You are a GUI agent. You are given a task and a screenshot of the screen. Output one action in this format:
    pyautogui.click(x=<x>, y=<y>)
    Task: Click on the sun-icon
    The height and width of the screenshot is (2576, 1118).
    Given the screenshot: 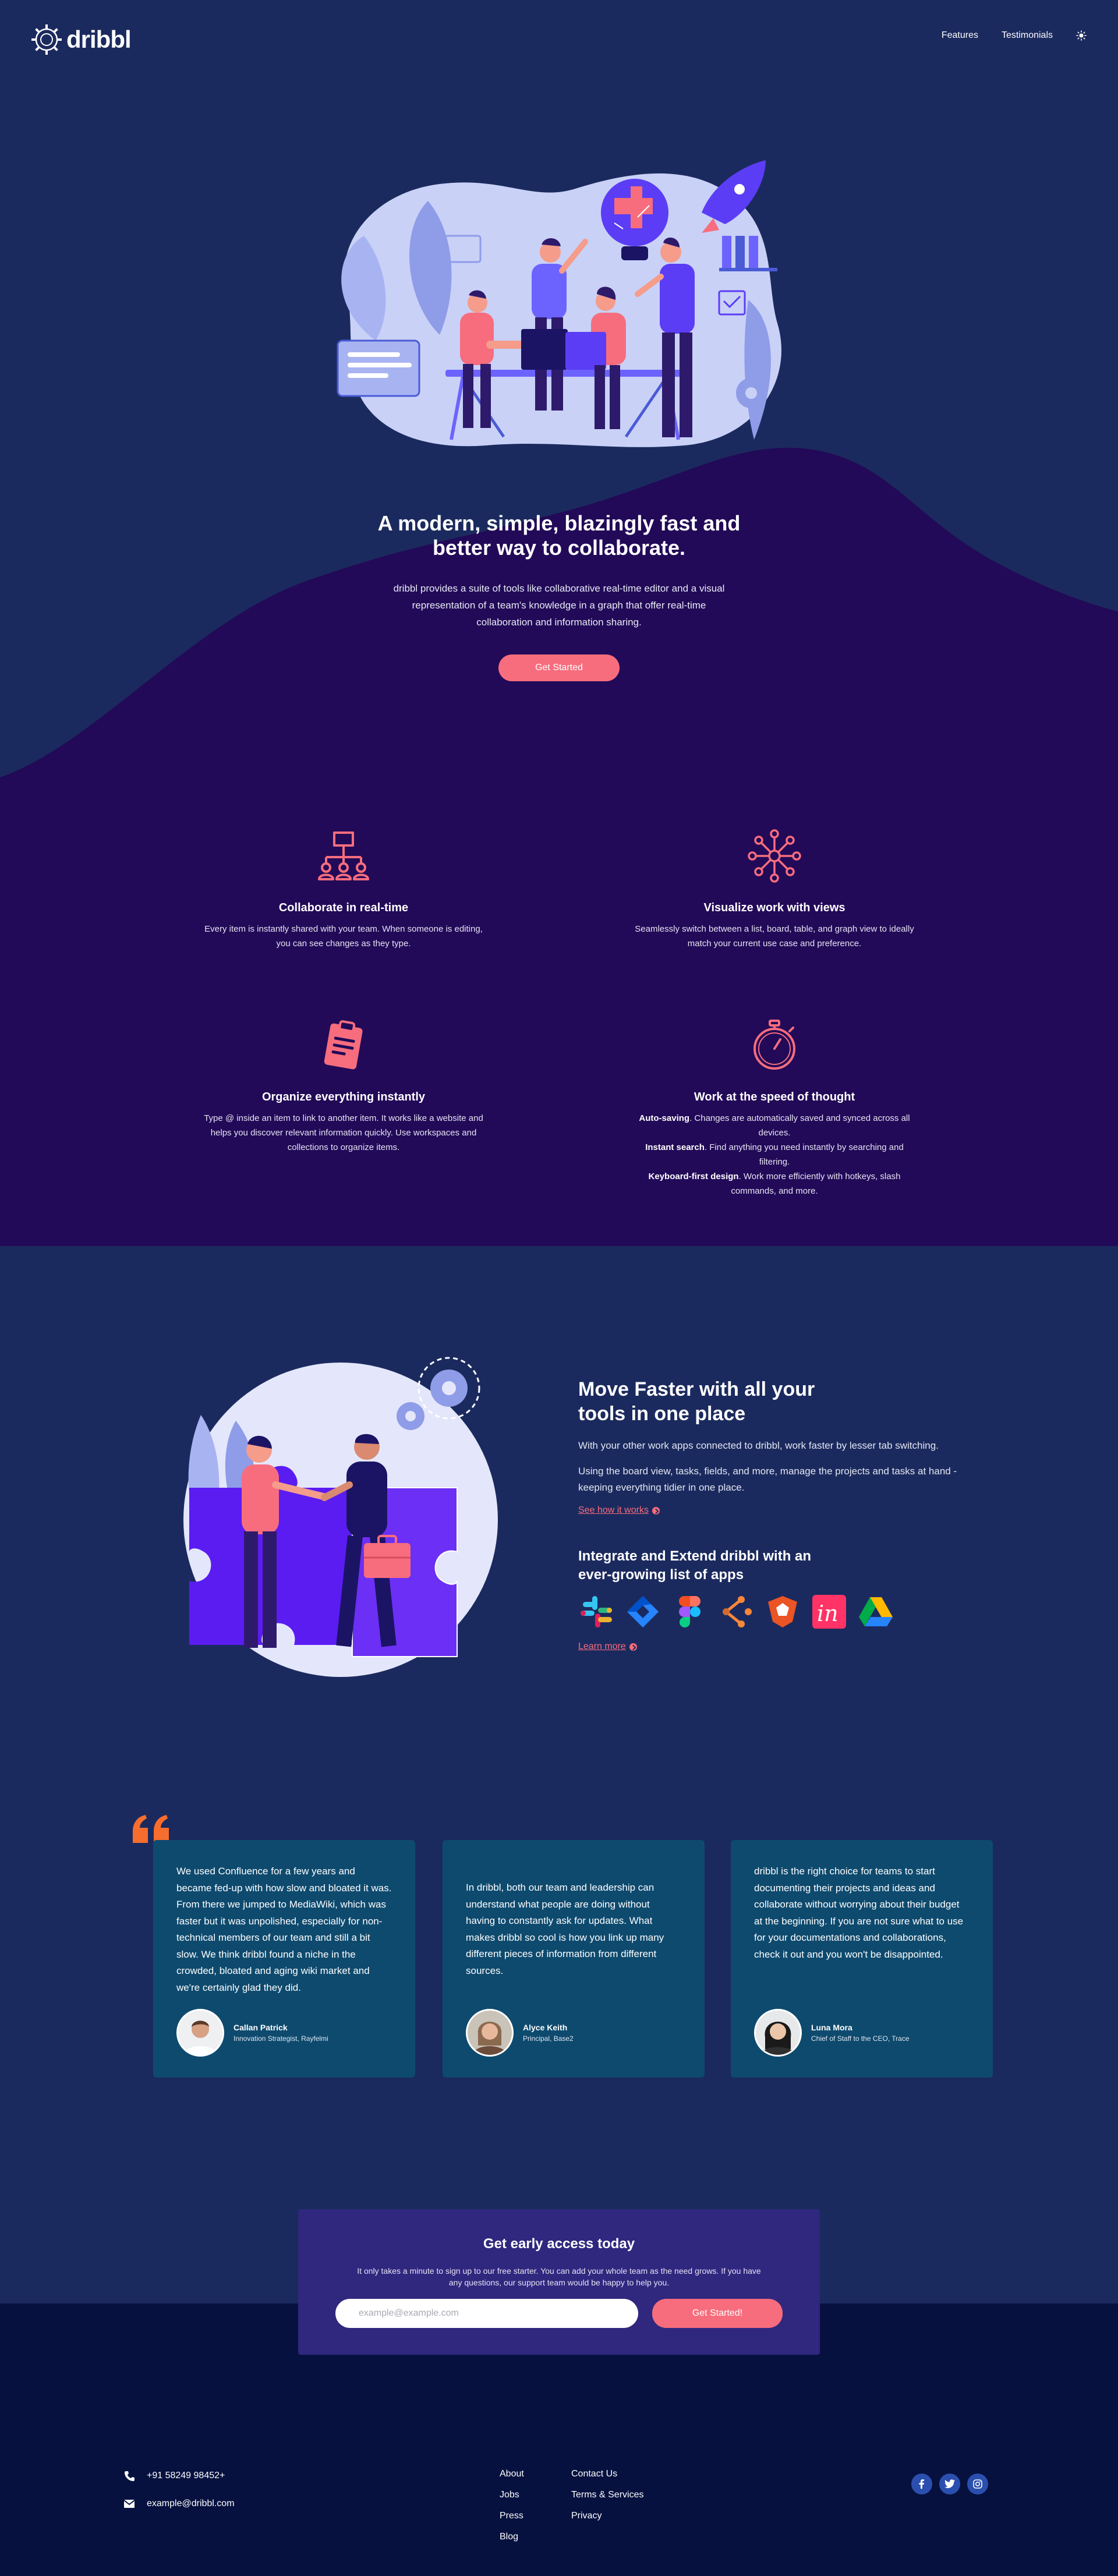 What is the action you would take?
    pyautogui.click(x=1081, y=35)
    